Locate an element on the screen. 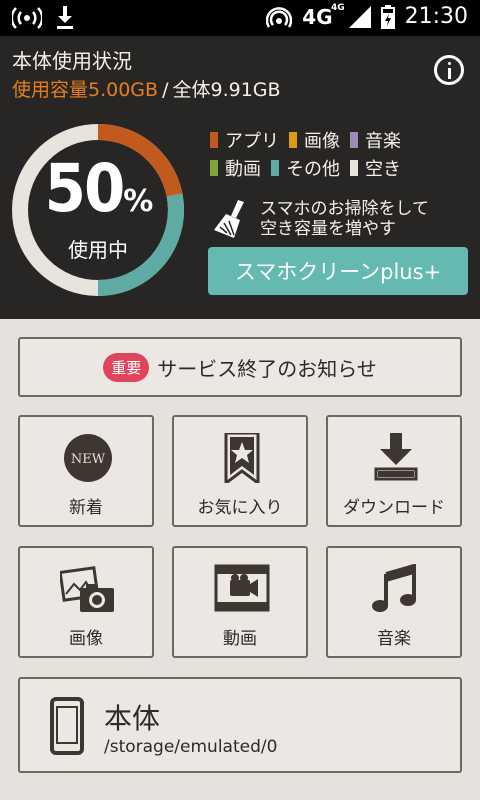 The width and height of the screenshot is (480, 800). usage-percent: 50% is located at coordinates (99, 188).